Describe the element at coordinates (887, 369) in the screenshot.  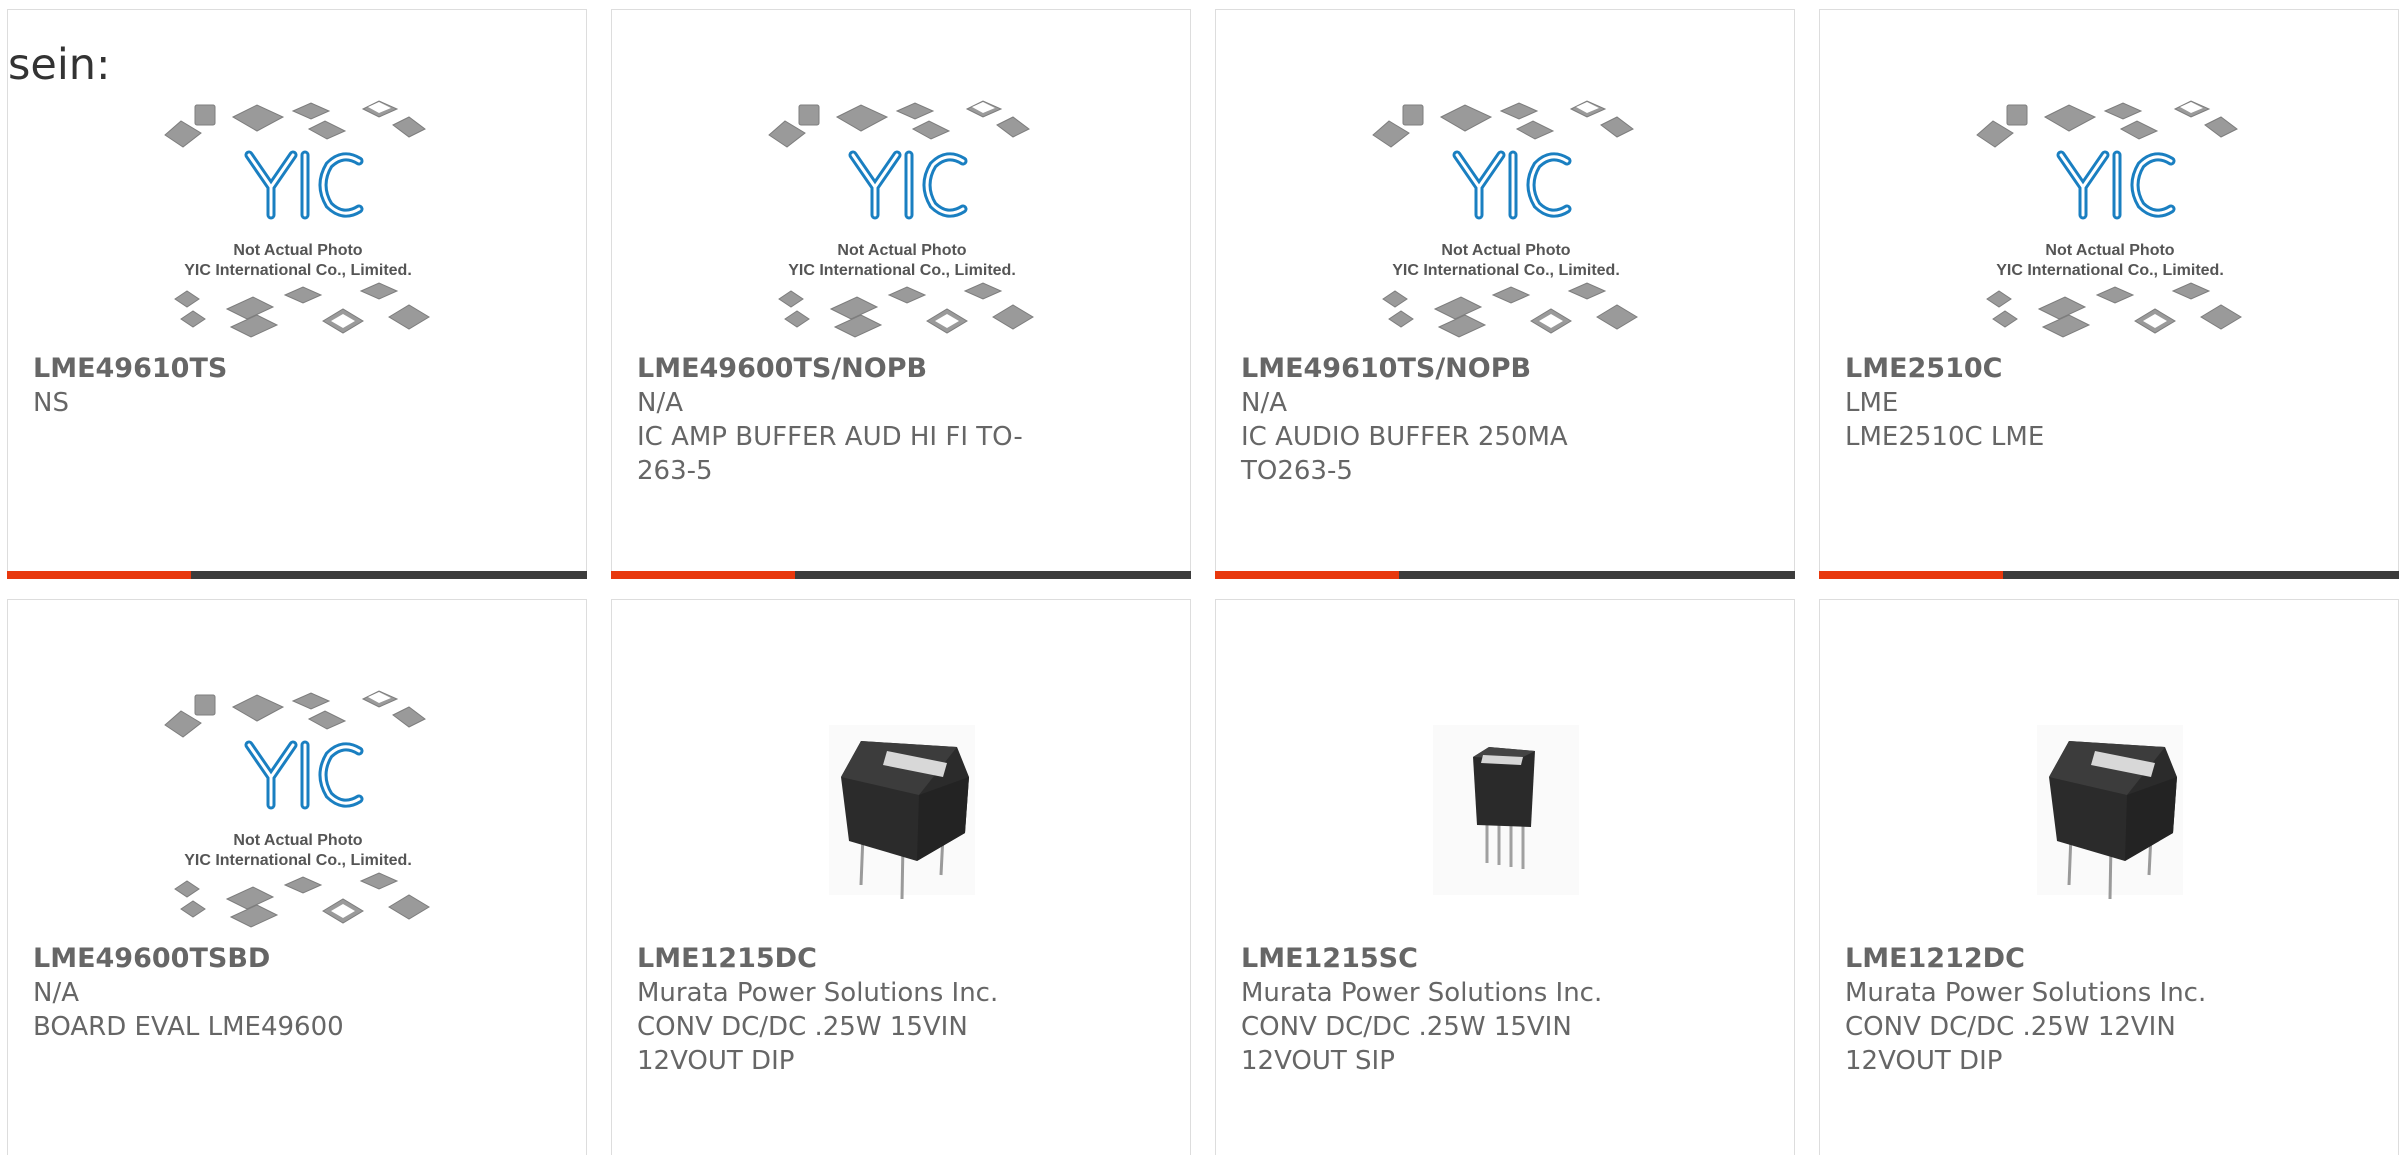
I see `product-name: LME49600TS/NOPB` at that location.